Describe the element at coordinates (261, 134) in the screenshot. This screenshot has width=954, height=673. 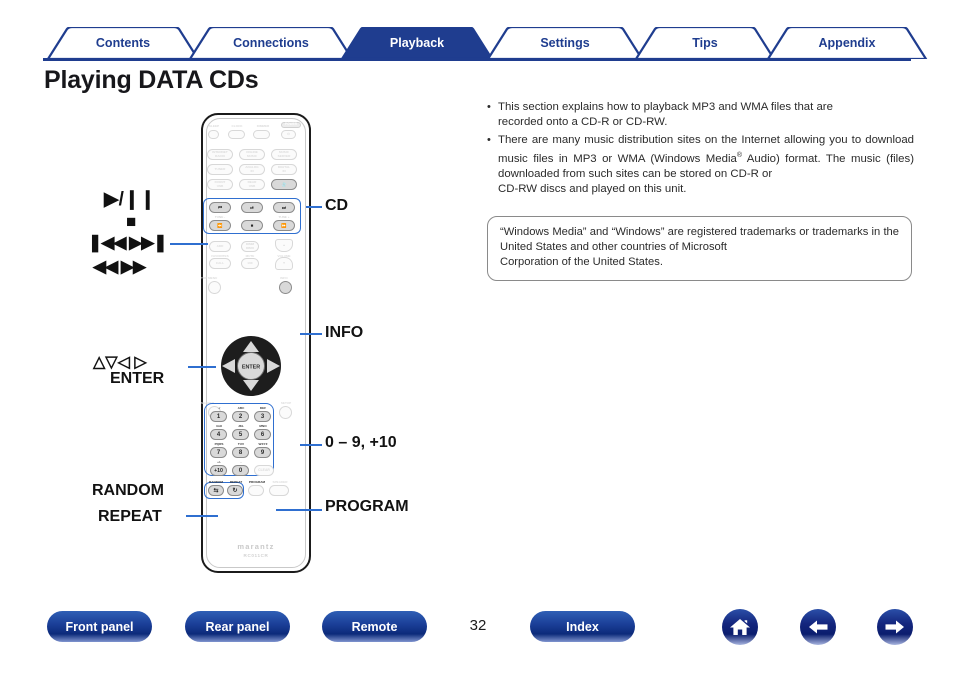
I see `remote-btn-dimmer` at that location.